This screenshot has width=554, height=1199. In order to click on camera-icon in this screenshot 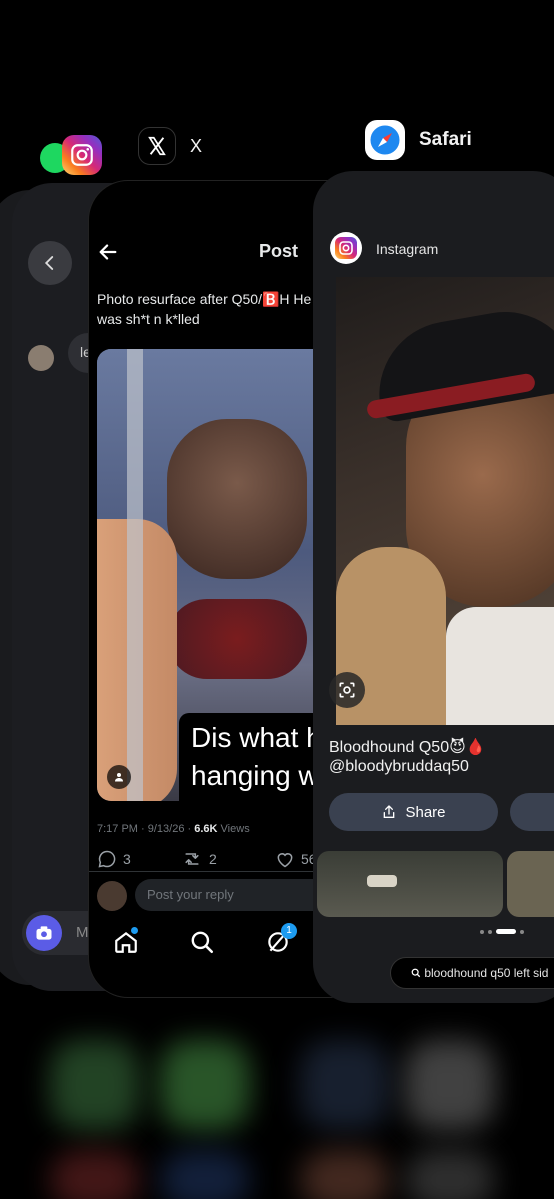, I will do `click(44, 933)`.